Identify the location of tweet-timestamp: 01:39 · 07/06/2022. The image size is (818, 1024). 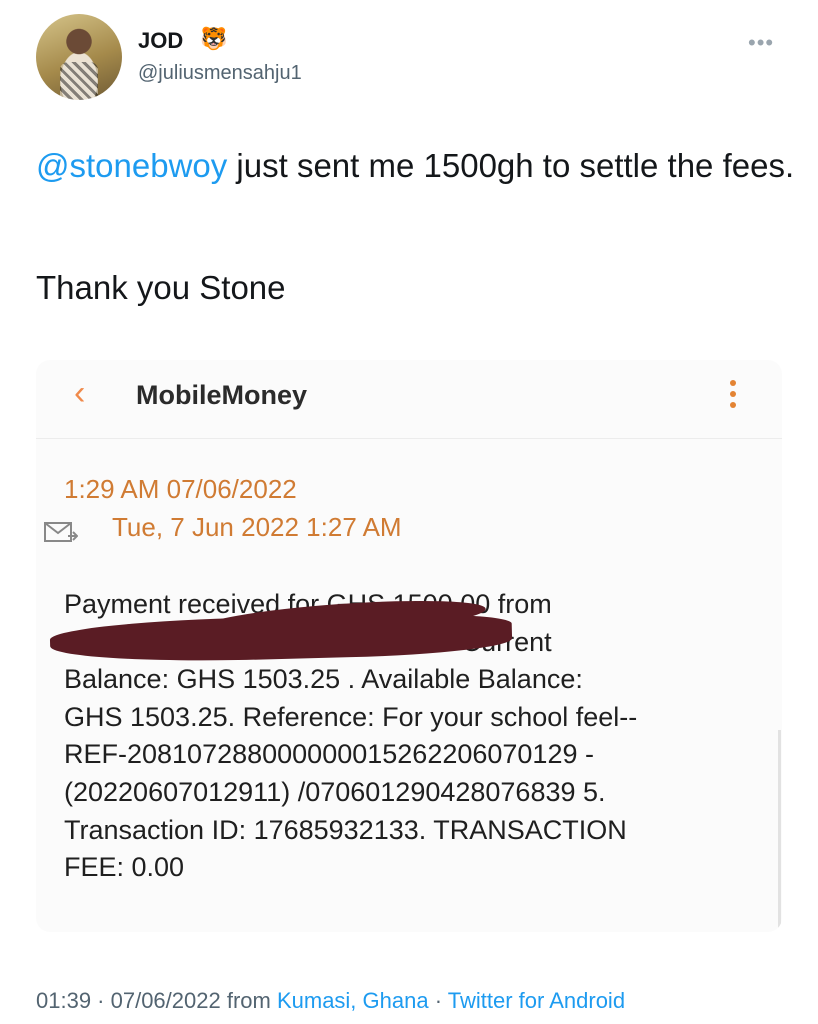
(128, 1000).